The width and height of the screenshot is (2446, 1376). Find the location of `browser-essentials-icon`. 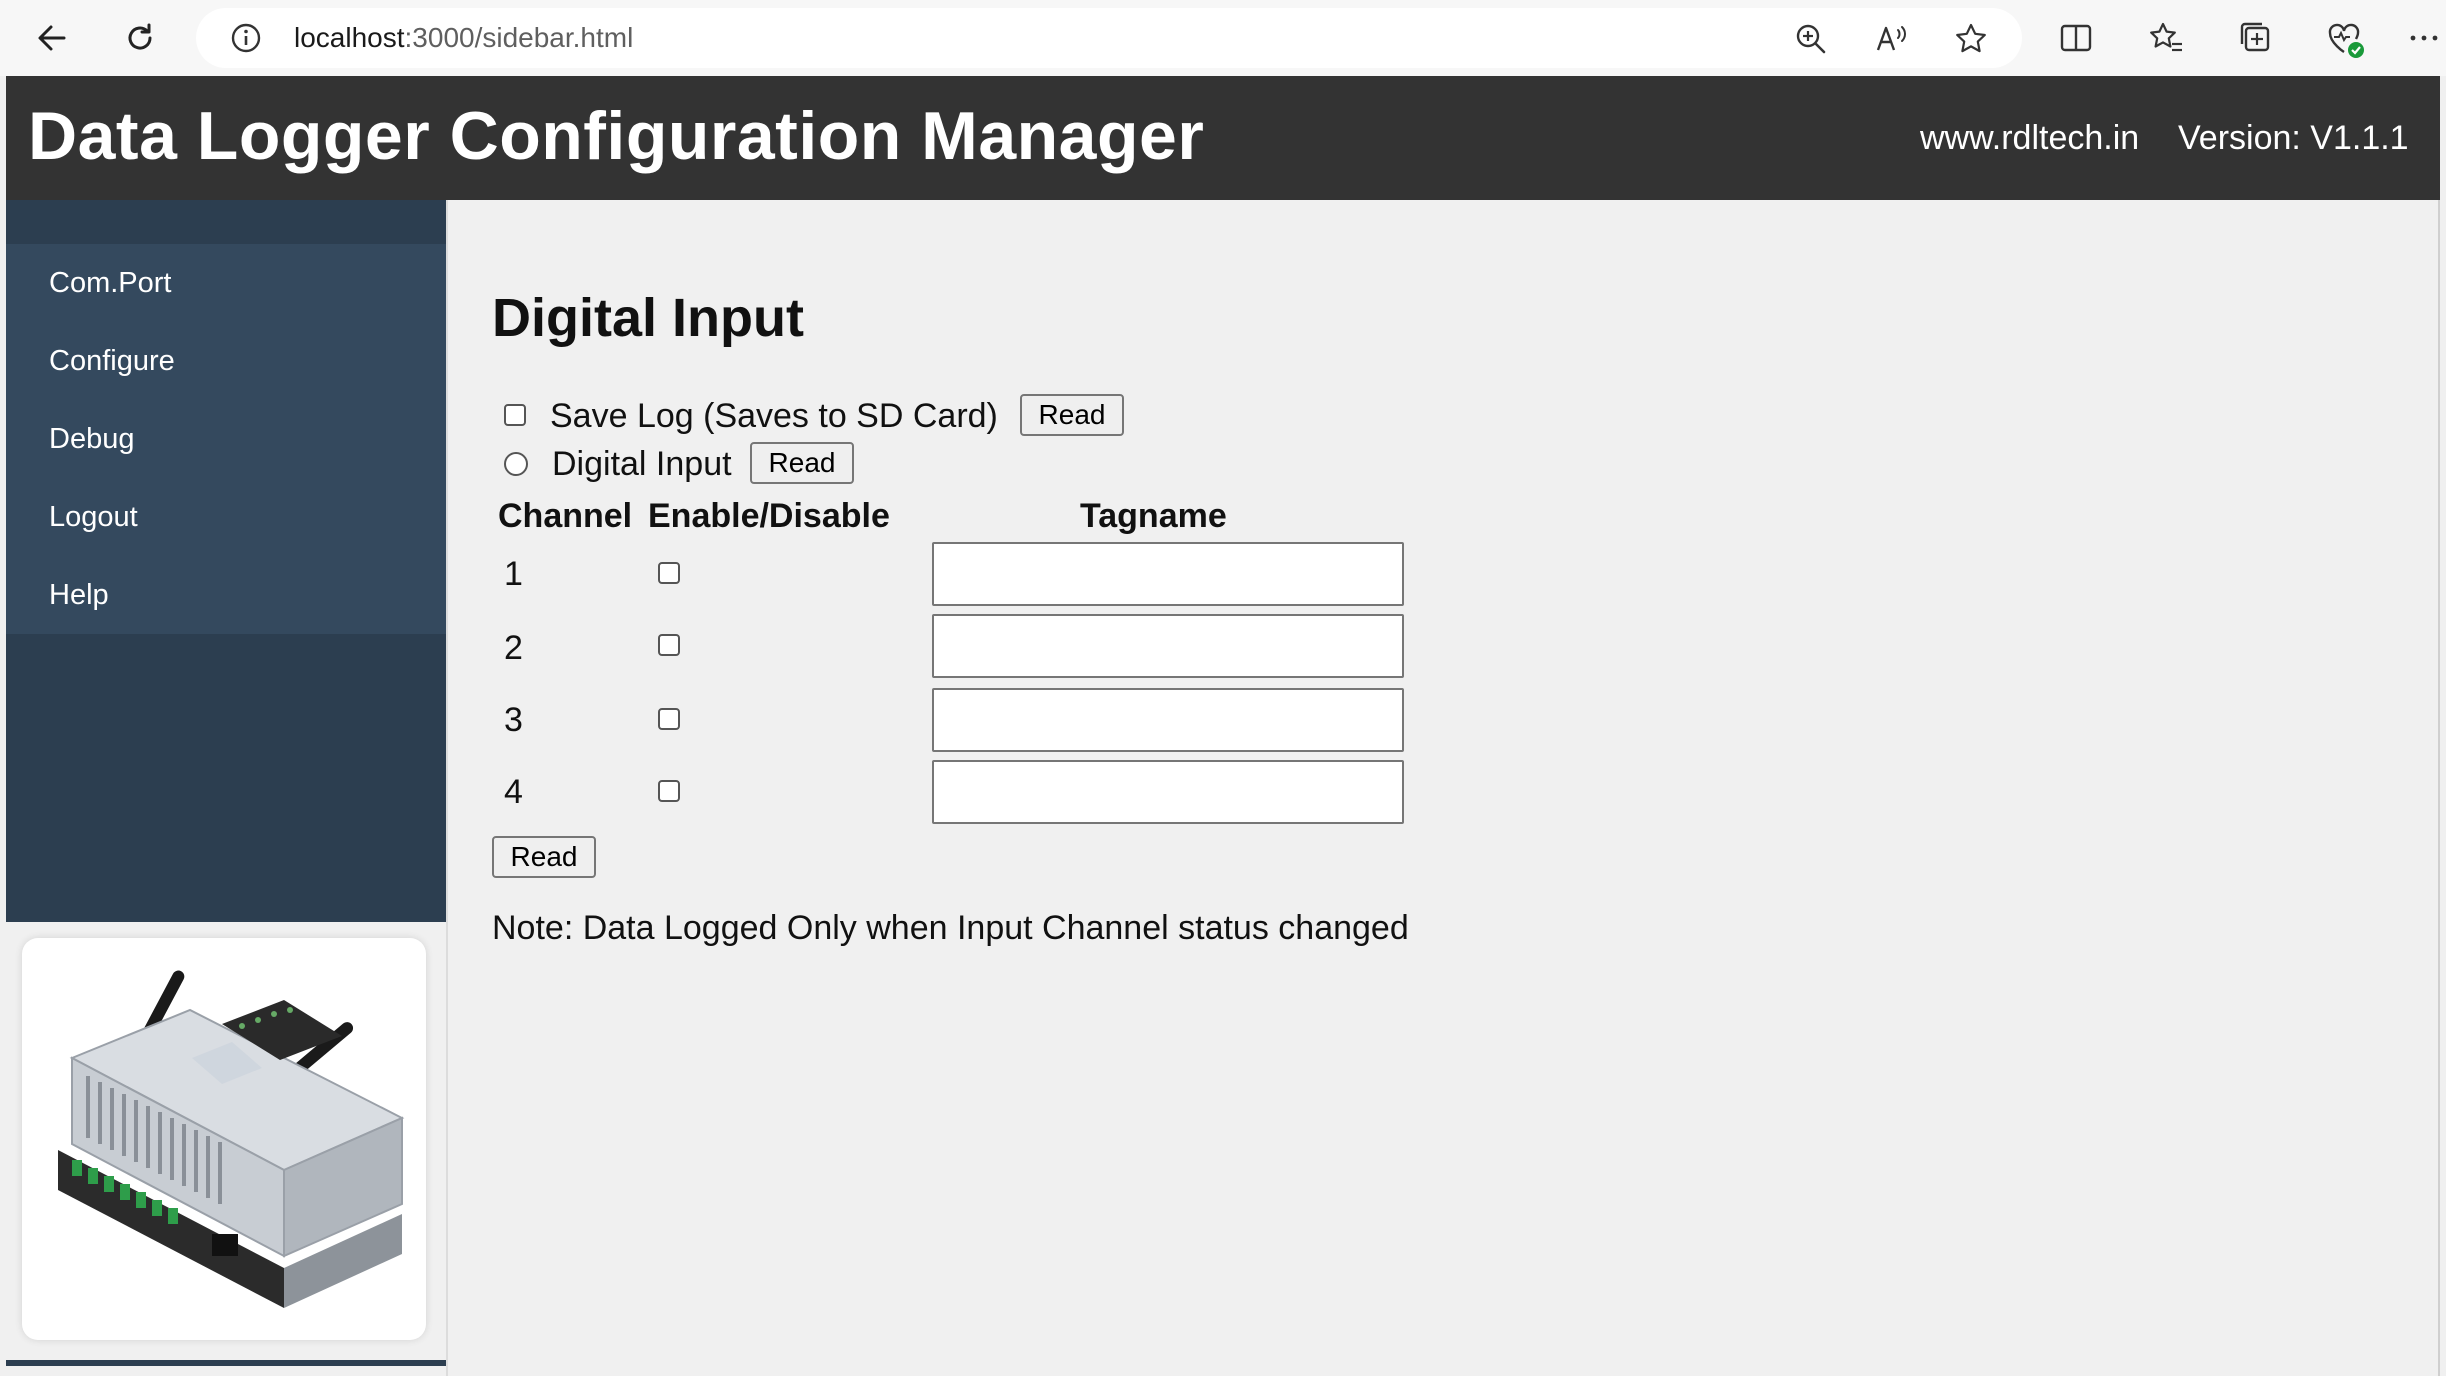

browser-essentials-icon is located at coordinates (2345, 39).